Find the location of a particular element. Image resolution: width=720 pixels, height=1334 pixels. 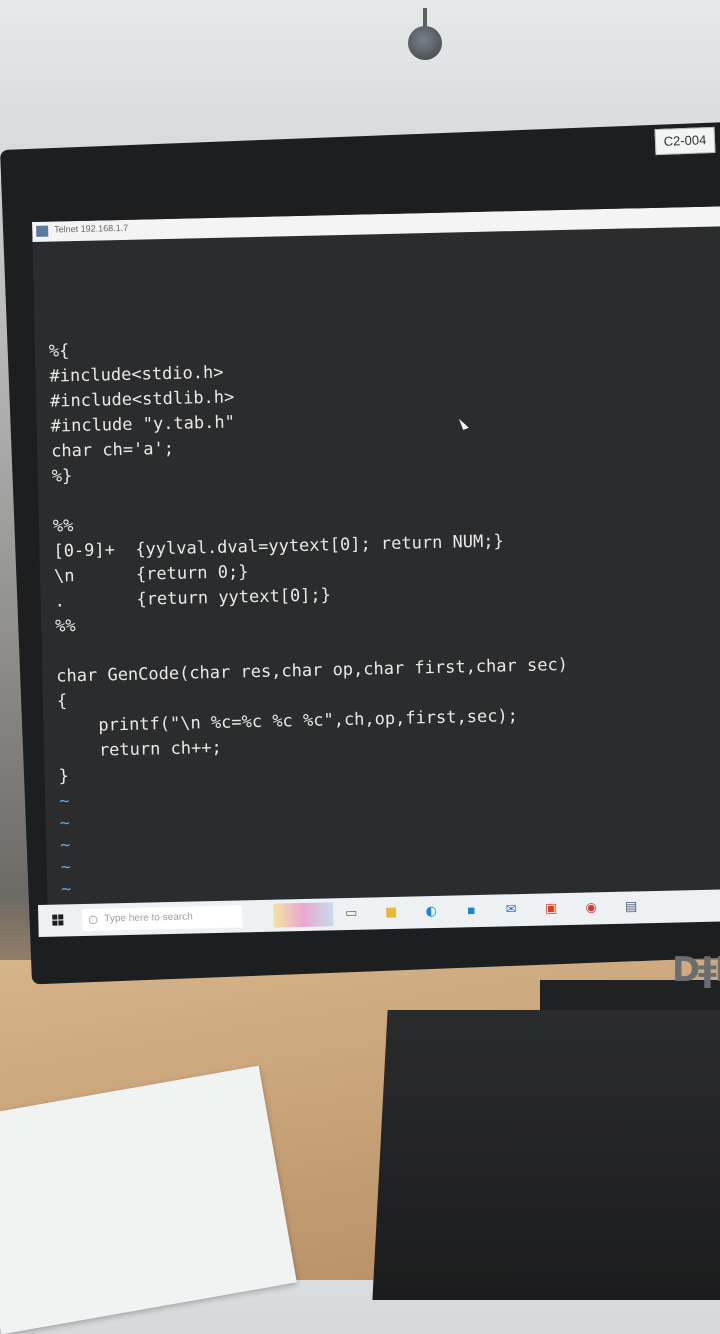

search-icon: ○ is located at coordinates (93, 919).